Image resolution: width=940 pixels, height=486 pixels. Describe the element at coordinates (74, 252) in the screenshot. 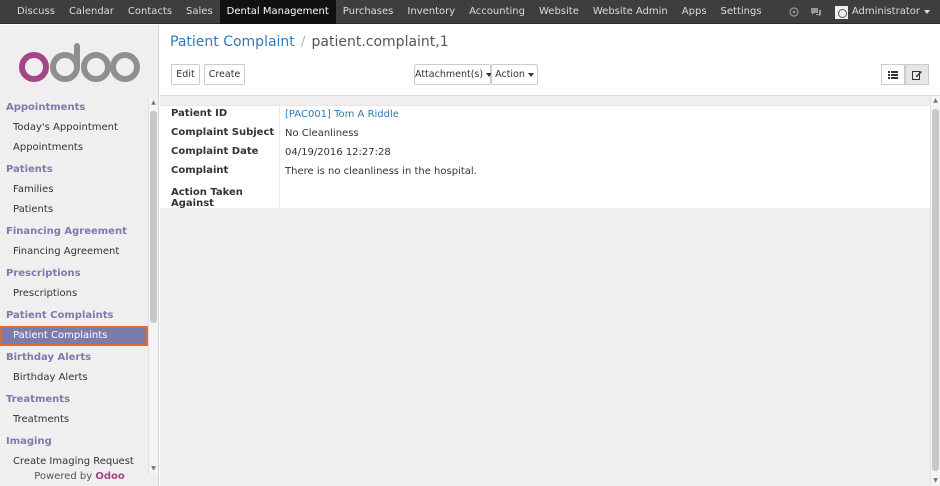

I see `sidebar-item-financing-agreement: Financing Agreement` at that location.